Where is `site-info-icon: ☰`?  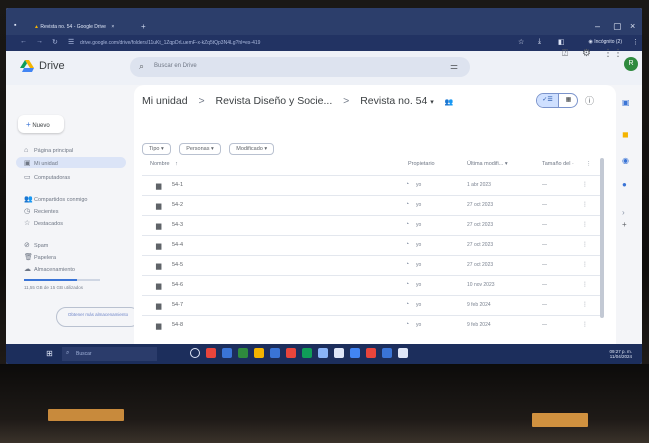 site-info-icon: ☰ is located at coordinates (71, 42).